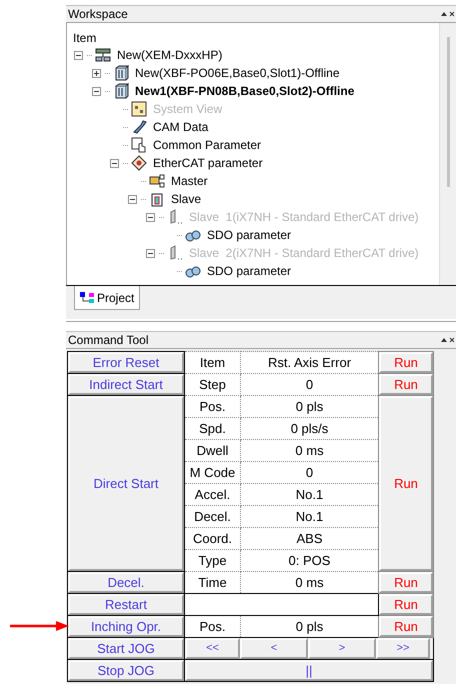 Image resolution: width=462 pixels, height=698 pixels. Describe the element at coordinates (212, 495) in the screenshot. I see `item-label: Accel.` at that location.